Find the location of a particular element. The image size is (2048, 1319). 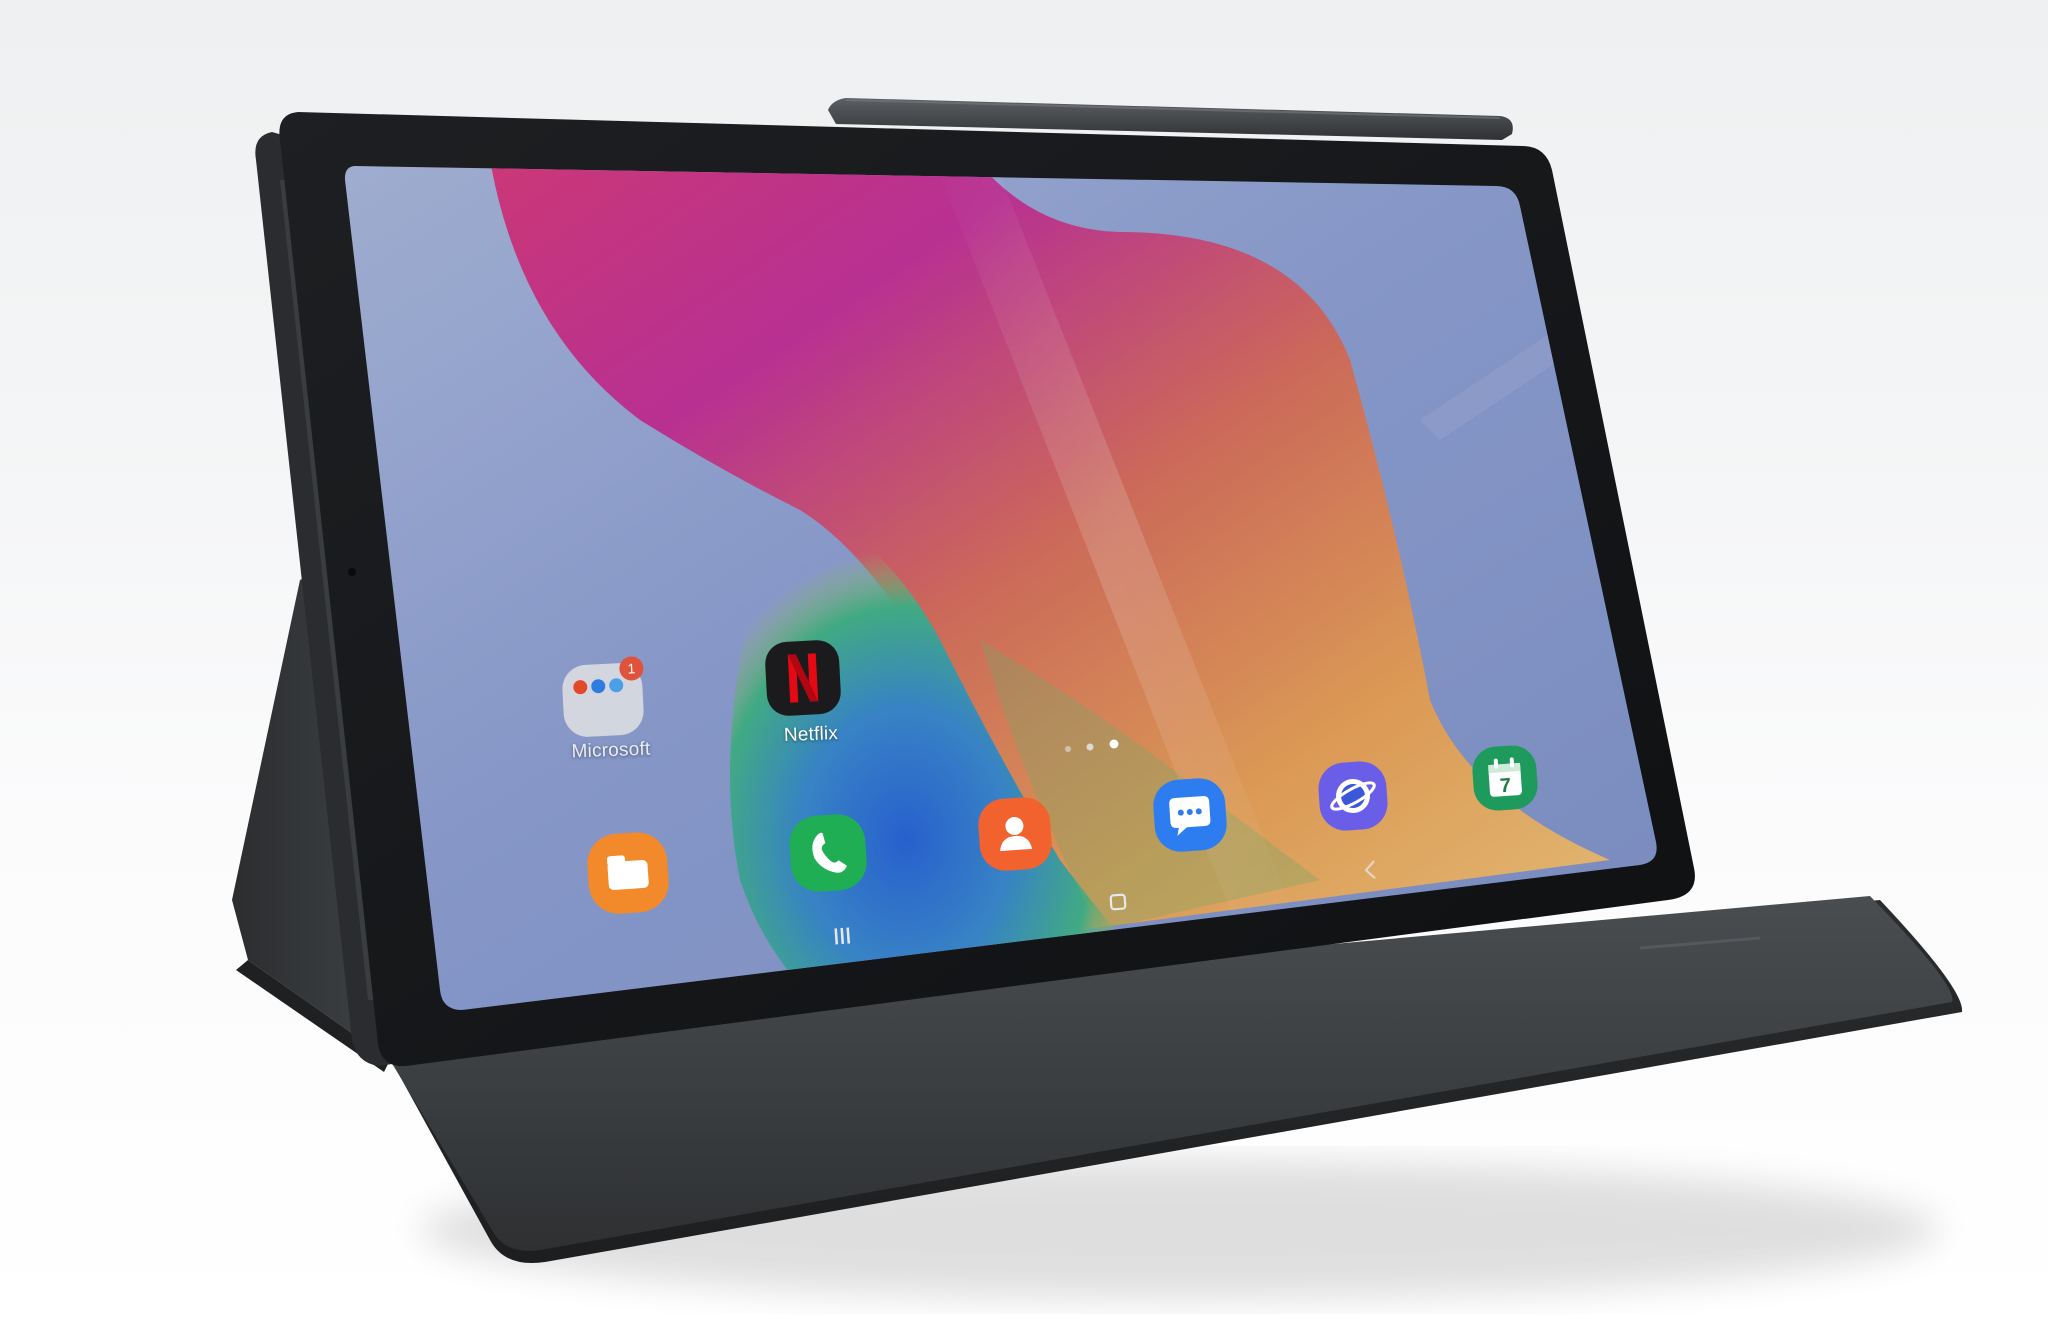

folder-badge-count: 1 is located at coordinates (631, 668).